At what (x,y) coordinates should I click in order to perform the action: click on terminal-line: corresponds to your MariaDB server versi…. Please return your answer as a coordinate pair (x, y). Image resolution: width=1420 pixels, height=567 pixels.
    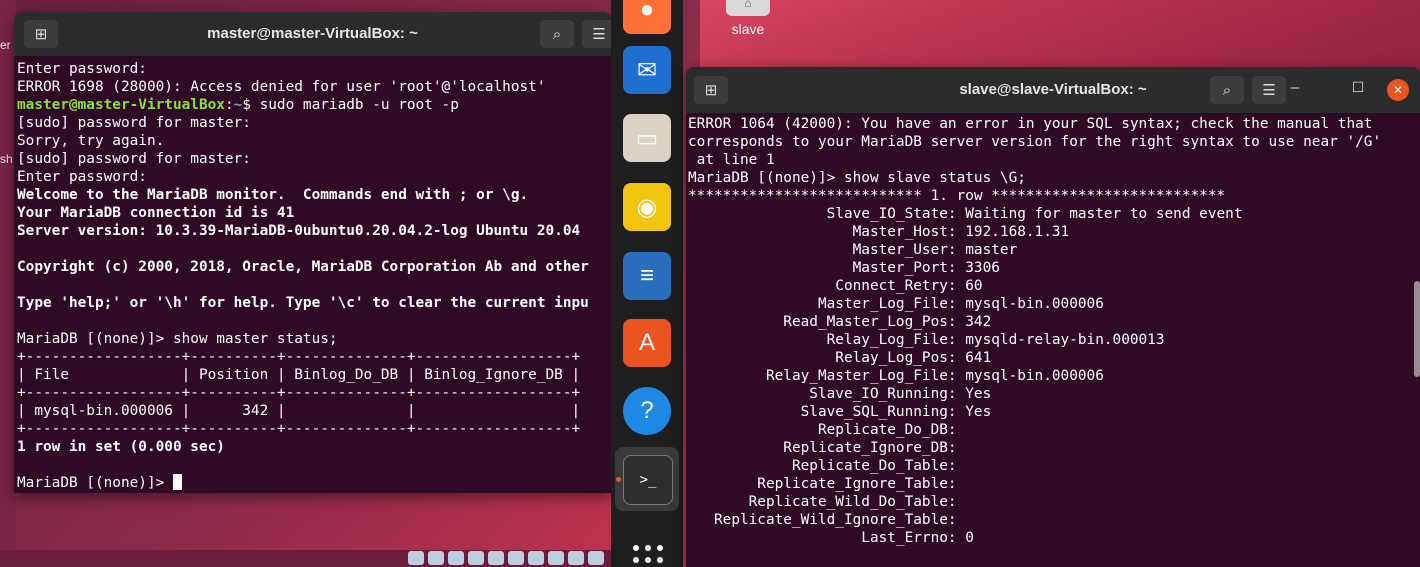
    Looking at the image, I should click on (1035, 142).